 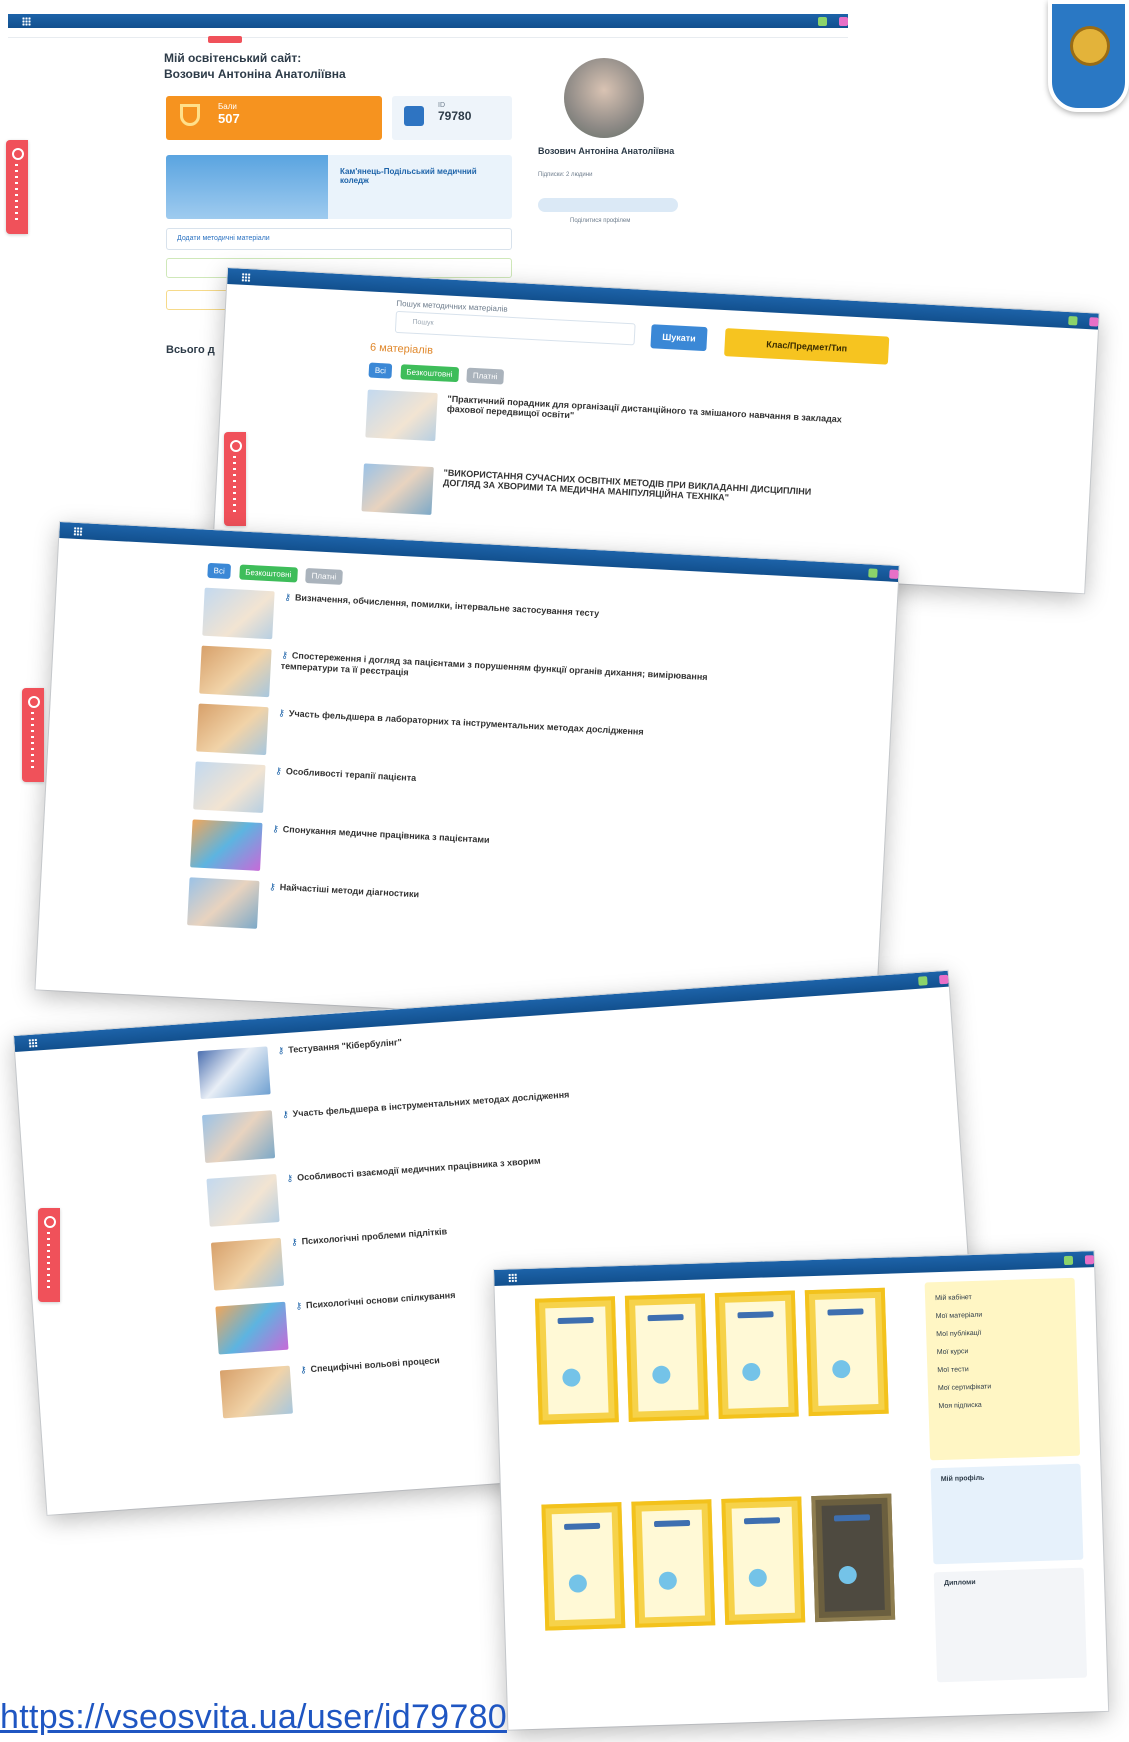 What do you see at coordinates (339, 239) in the screenshot?
I see `add-material-bar: Додати методичні матеріали` at bounding box center [339, 239].